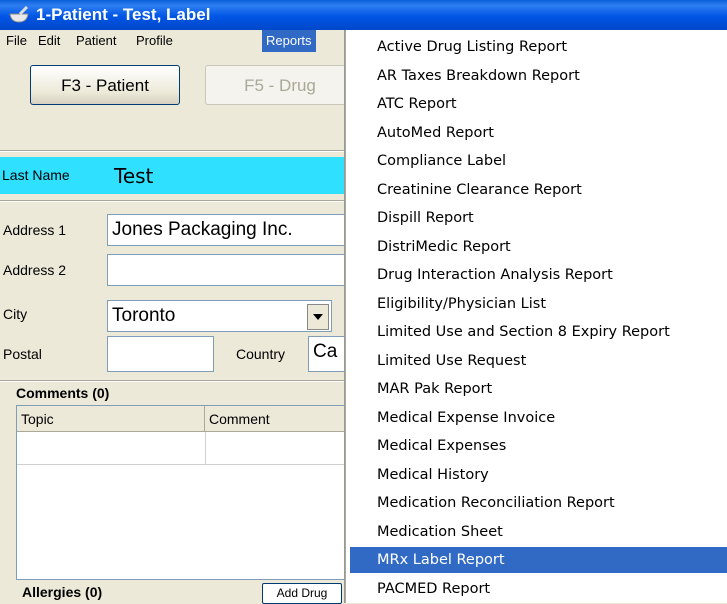 This screenshot has height=604, width=727. What do you see at coordinates (63, 393) in the screenshot?
I see `comments-header: Comments (0)` at bounding box center [63, 393].